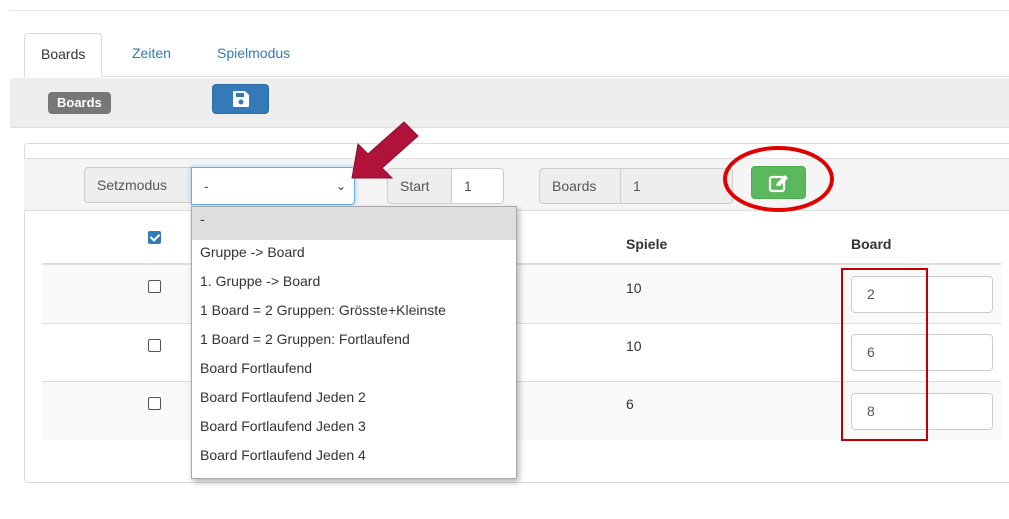 This screenshot has width=1009, height=519. I want to click on boards-label: Boards, so click(580, 186).